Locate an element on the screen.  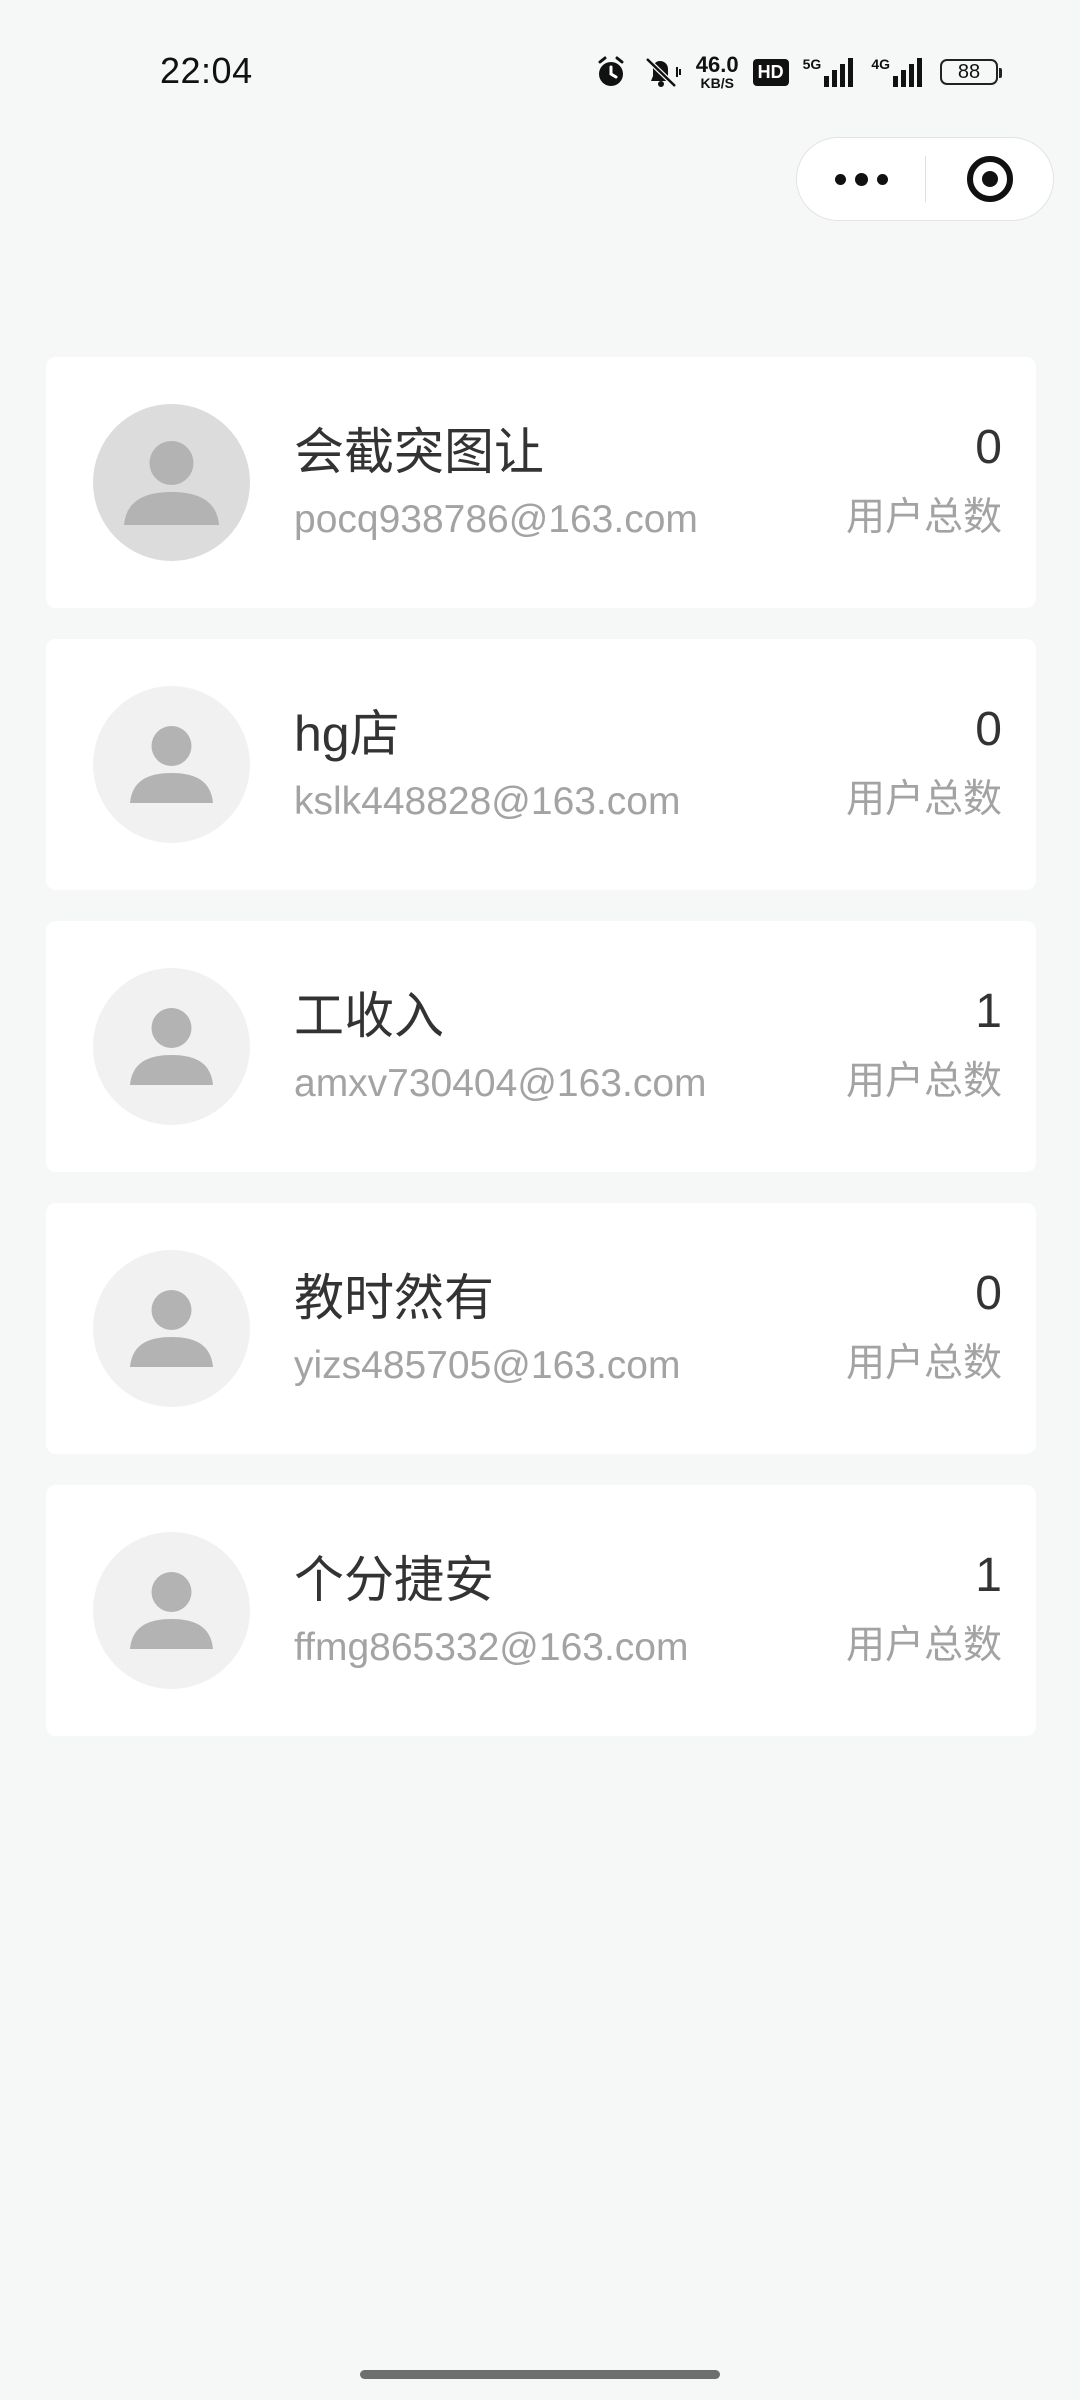
shop-name: 工收入 is located at coordinates (369, 1016).